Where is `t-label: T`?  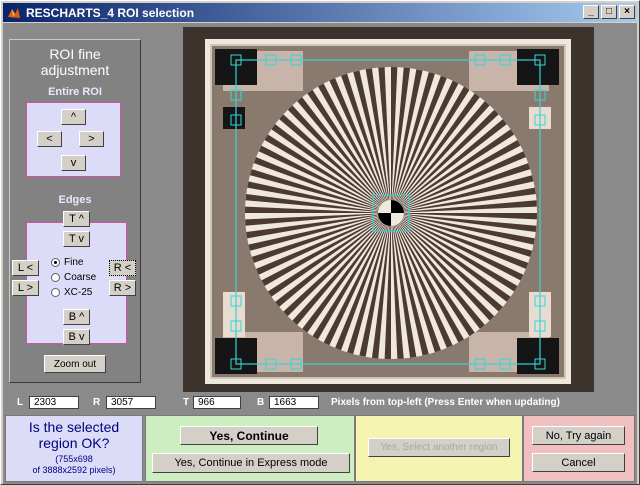 t-label: T is located at coordinates (186, 402).